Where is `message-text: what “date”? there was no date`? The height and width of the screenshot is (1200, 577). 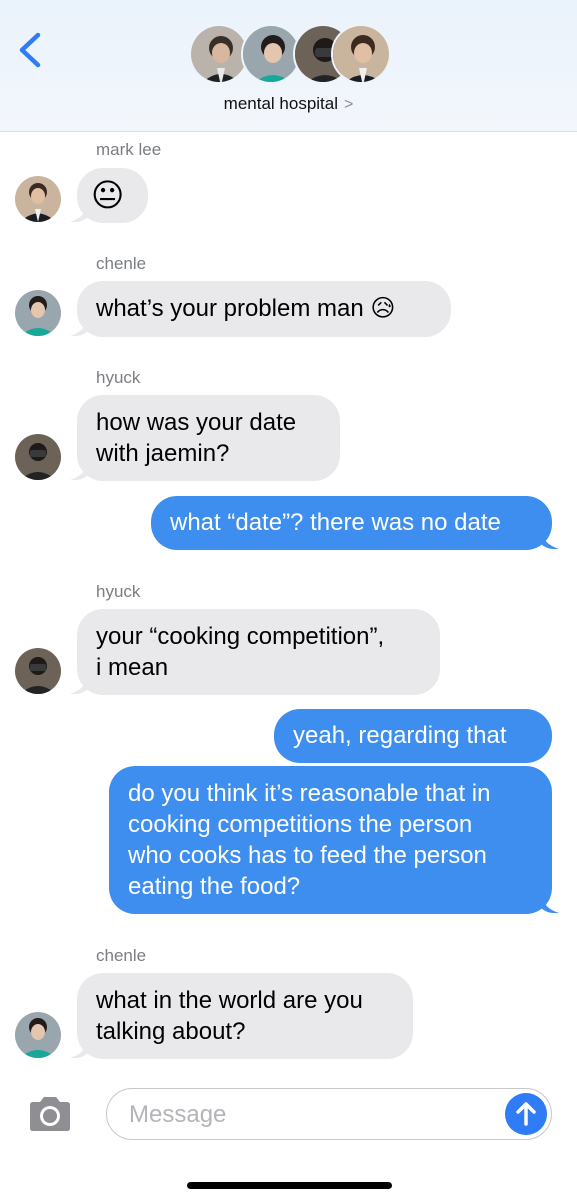 message-text: what “date”? there was no date is located at coordinates (335, 522).